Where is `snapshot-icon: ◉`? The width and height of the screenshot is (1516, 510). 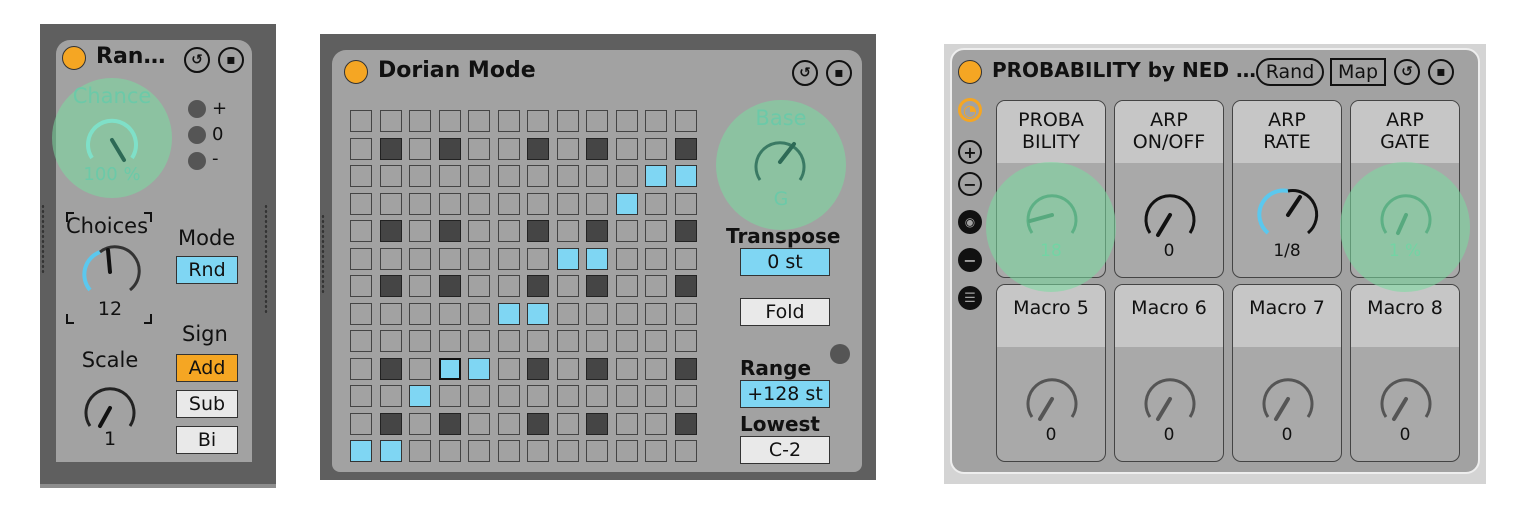 snapshot-icon: ◉ is located at coordinates (970, 222).